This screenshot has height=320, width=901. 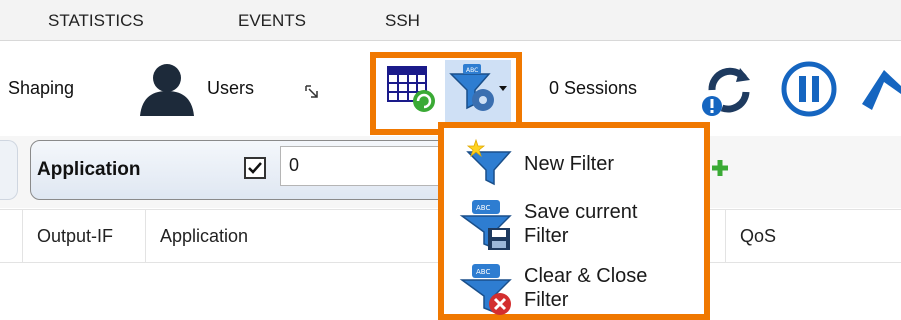 What do you see at coordinates (450, 20) in the screenshot?
I see `tab-strip: STATISTICS EVENTS SSH` at bounding box center [450, 20].